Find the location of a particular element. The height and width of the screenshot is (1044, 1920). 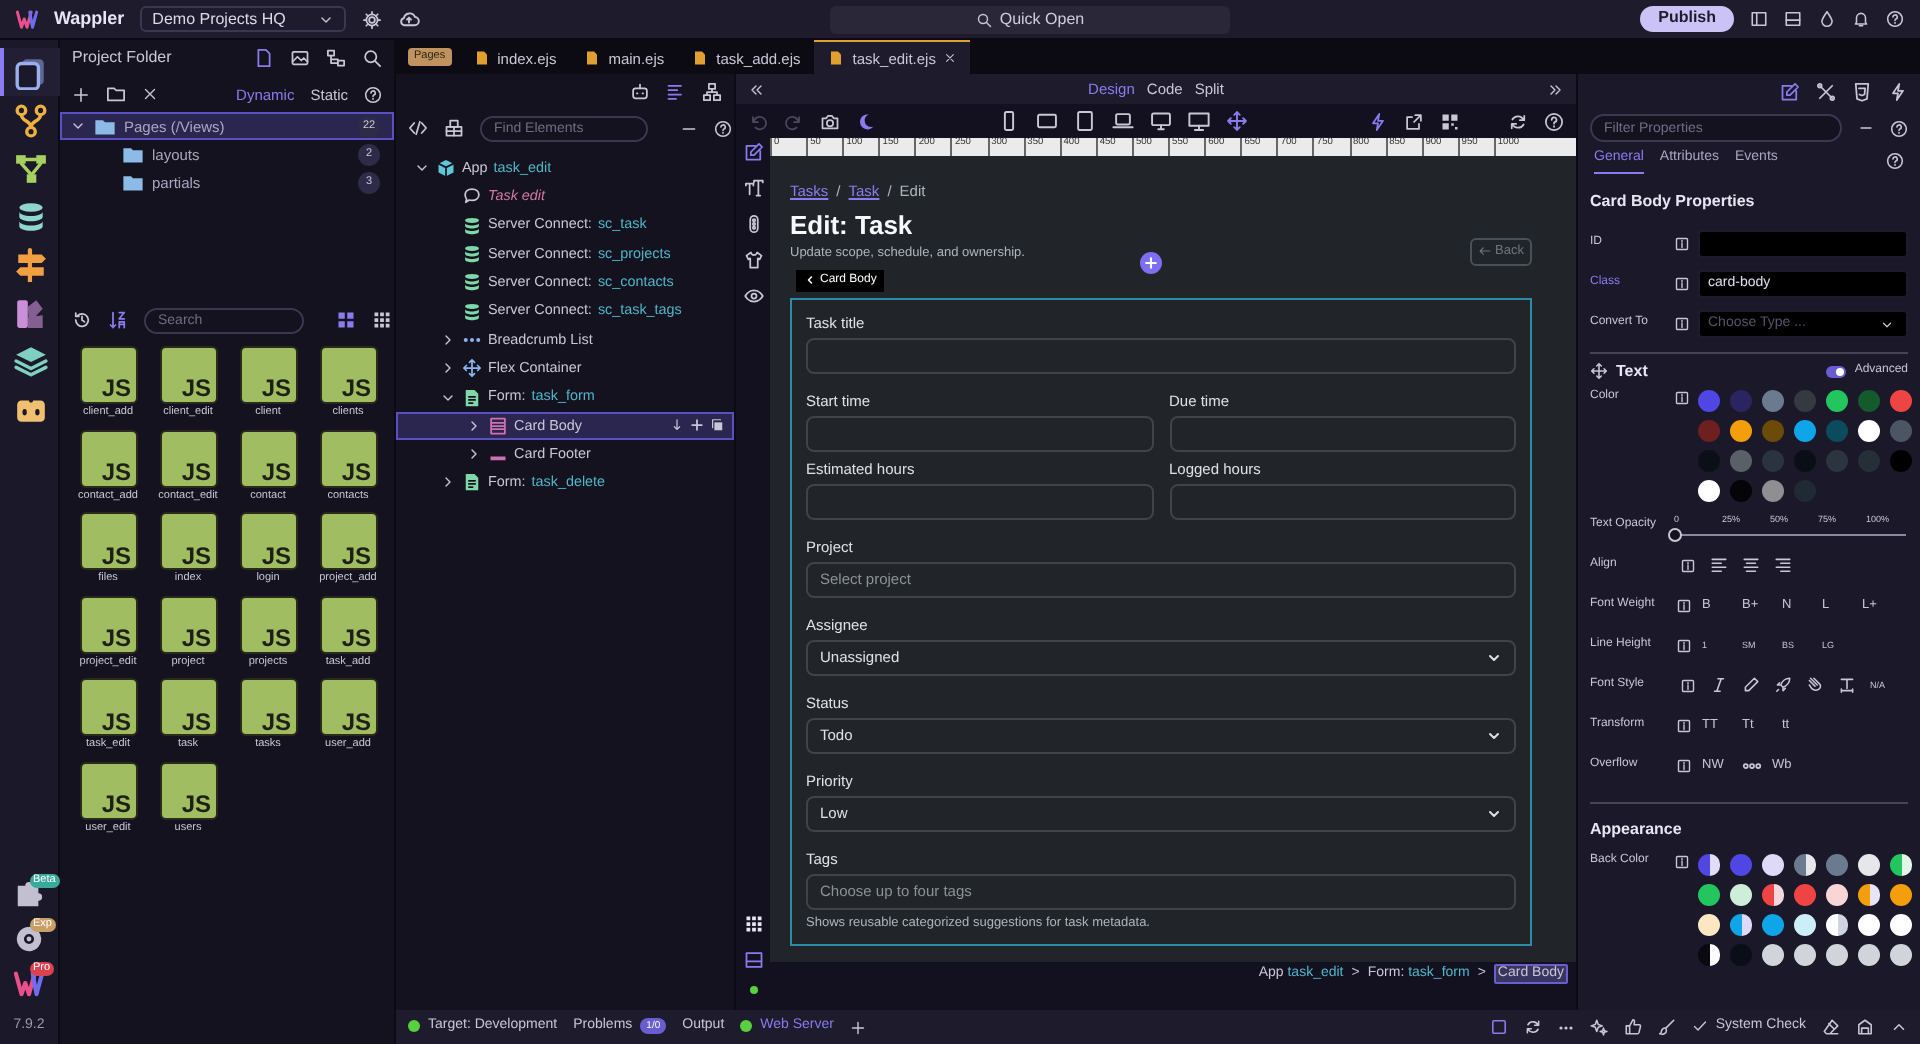

section-heading: Text is located at coordinates (1633, 371).